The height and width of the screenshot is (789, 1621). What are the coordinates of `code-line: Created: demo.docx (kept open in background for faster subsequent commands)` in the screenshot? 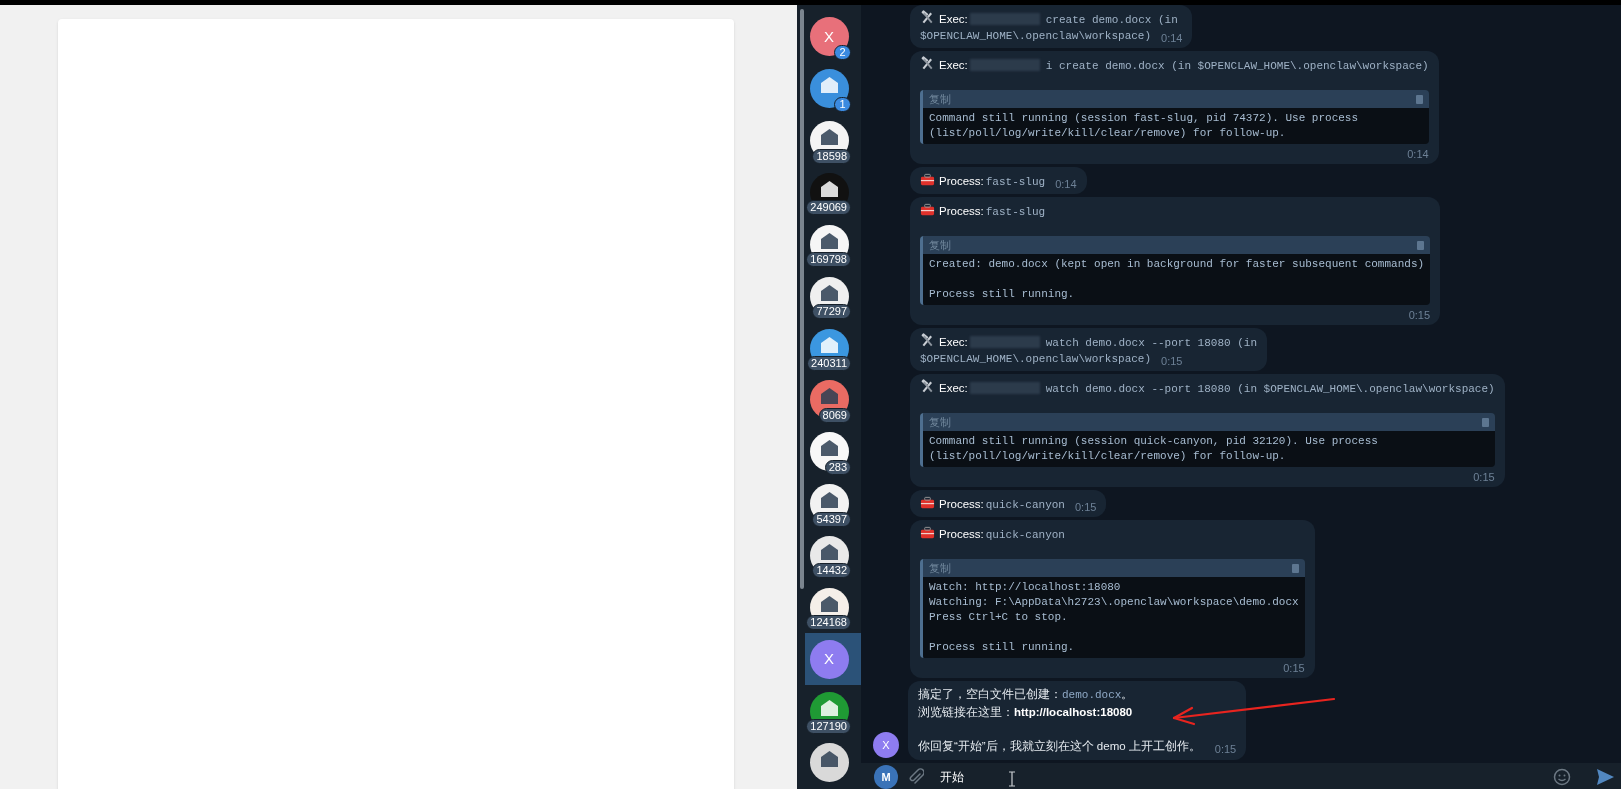 It's located at (1177, 264).